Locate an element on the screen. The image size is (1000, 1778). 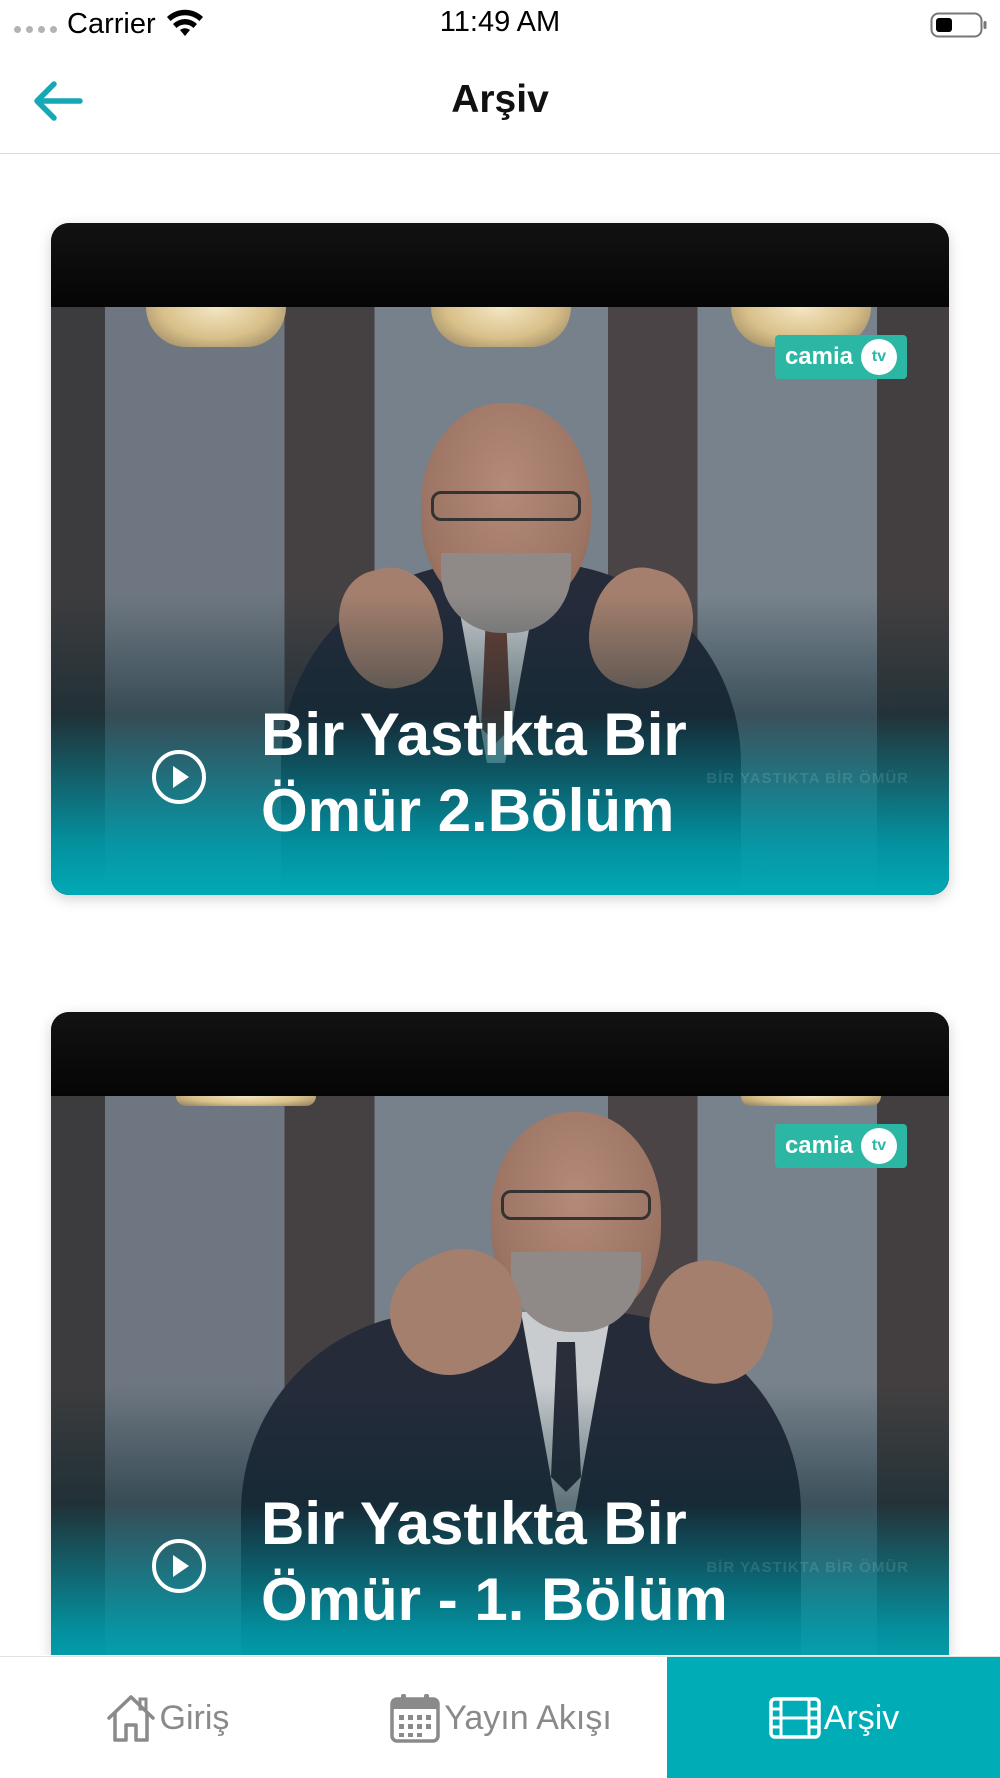
tab-home: Giriş is located at coordinates (166, 1717).